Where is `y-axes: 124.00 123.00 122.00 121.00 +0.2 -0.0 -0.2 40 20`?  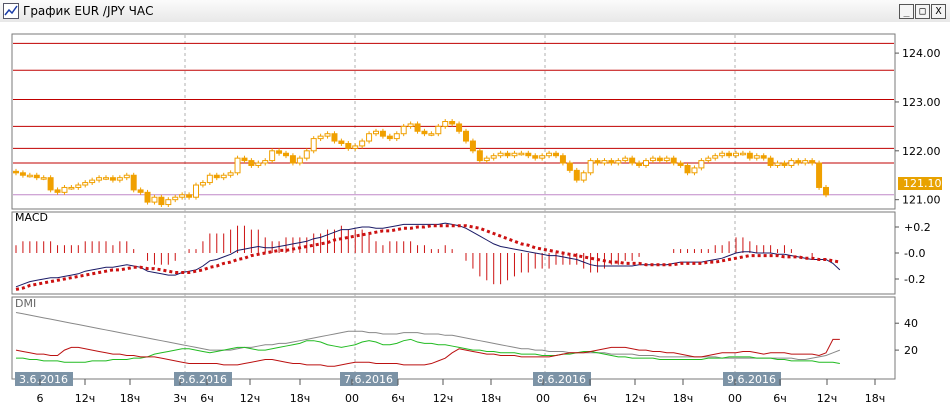 y-axes: 124.00 123.00 122.00 121.00 +0.2 -0.0 -0.2 40 20 is located at coordinates (918, 202).